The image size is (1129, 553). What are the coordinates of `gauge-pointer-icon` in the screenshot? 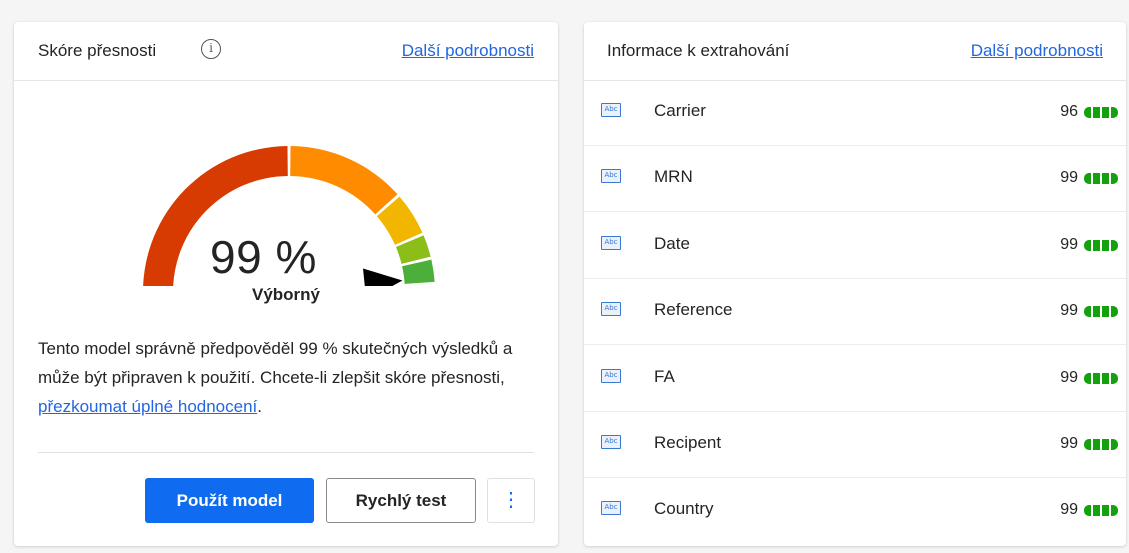 It's located at (383, 277).